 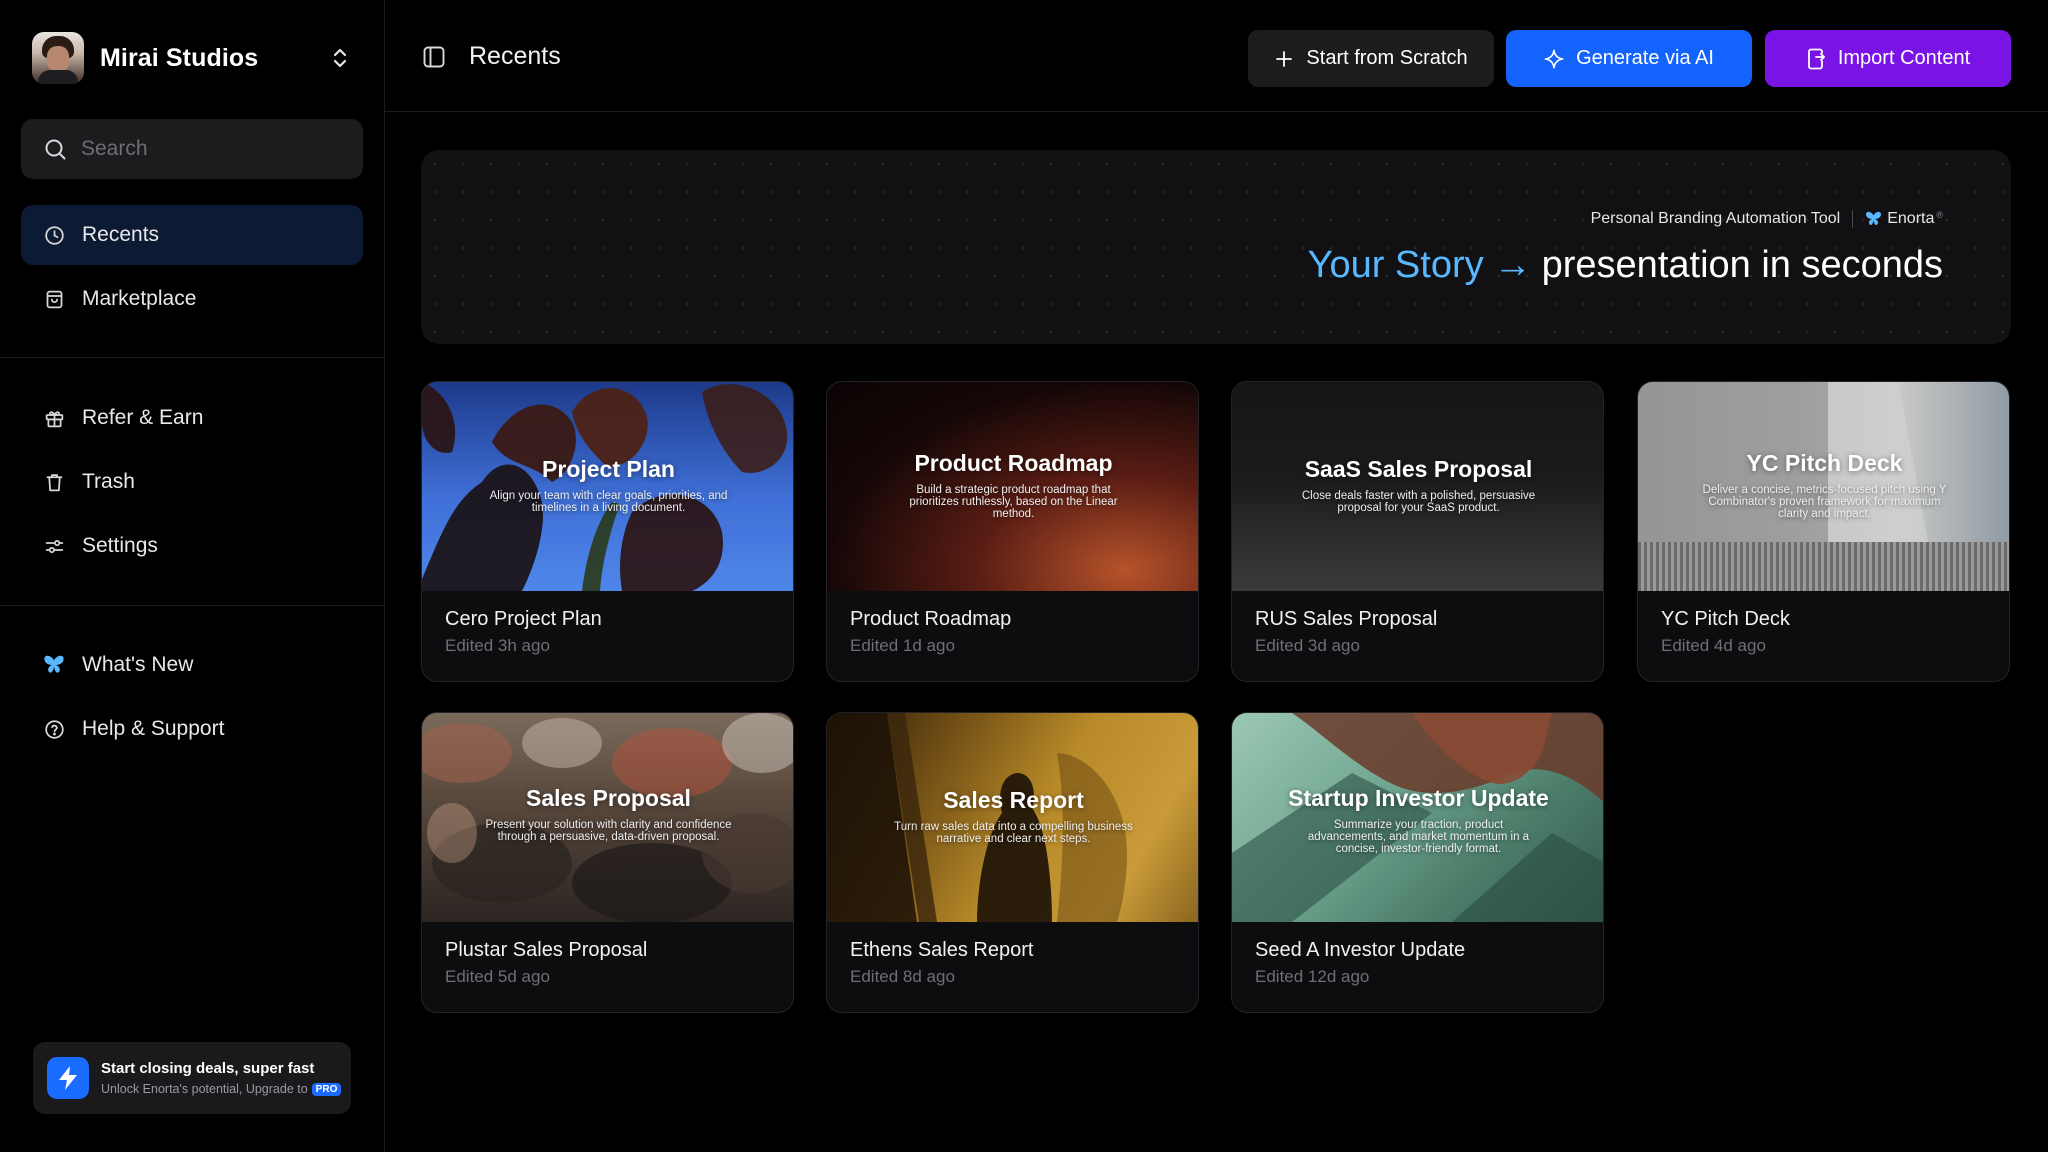 What do you see at coordinates (1904, 58) in the screenshot?
I see `button-label: Import Content` at bounding box center [1904, 58].